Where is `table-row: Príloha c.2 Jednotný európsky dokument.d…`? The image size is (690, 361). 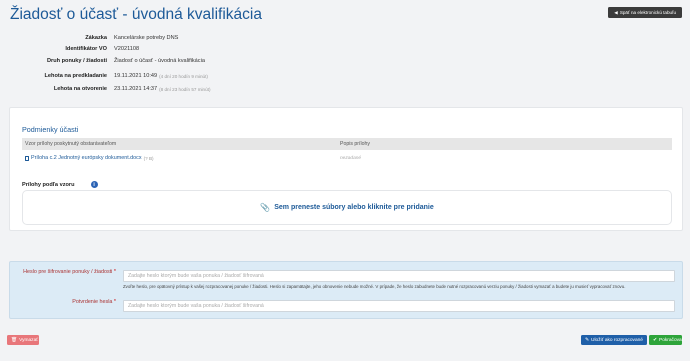 table-row: Príloha c.2 Jednotný európsky dokument.d… is located at coordinates (347, 158).